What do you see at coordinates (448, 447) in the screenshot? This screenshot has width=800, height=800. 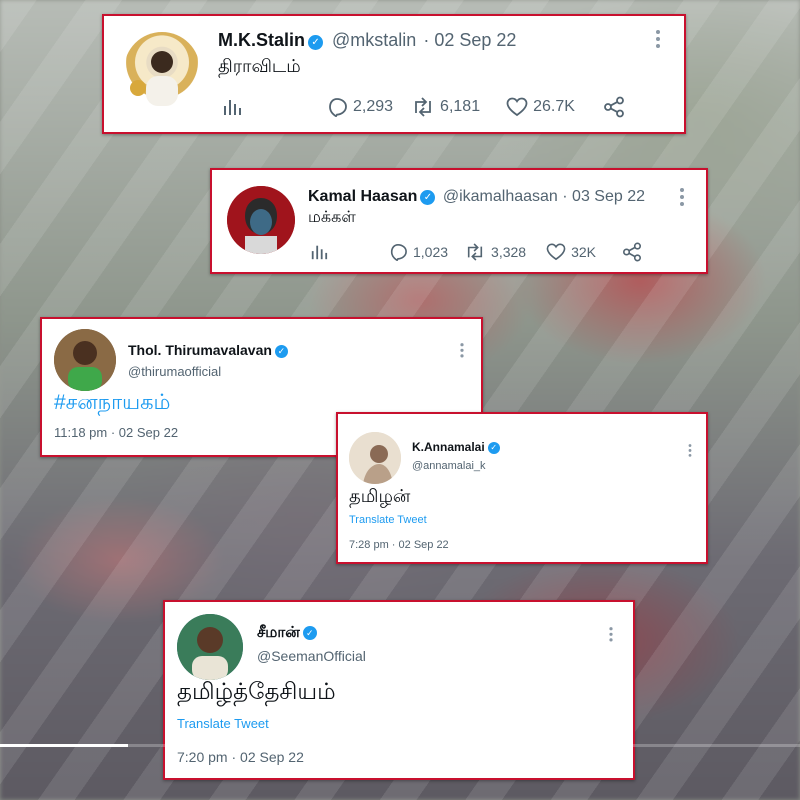 I see `display-name: K.Annamalai` at bounding box center [448, 447].